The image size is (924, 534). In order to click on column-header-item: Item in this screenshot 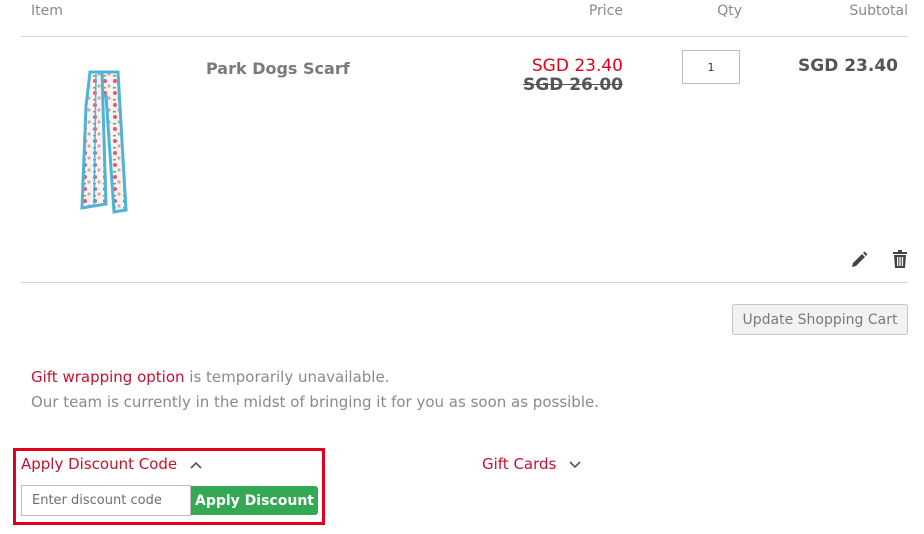, I will do `click(47, 11)`.